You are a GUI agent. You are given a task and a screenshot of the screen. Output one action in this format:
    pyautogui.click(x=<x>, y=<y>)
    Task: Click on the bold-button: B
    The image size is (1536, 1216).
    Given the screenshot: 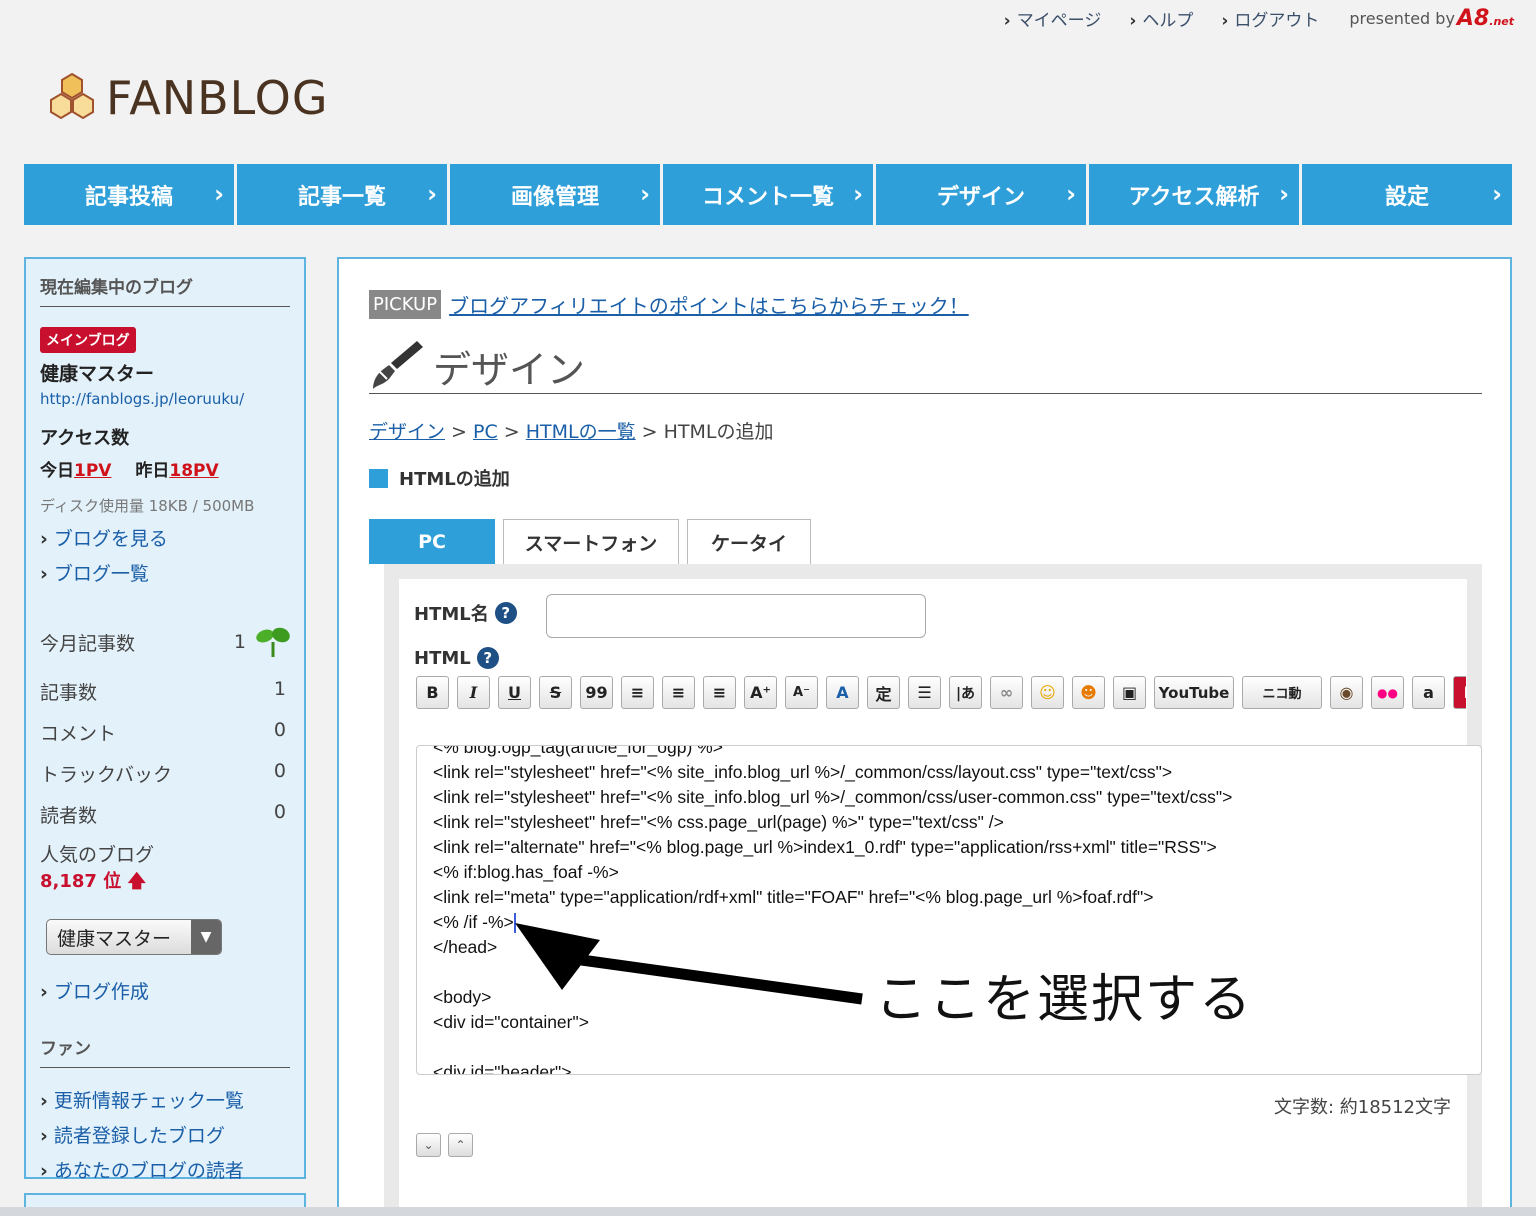 What is the action you would take?
    pyautogui.click(x=432, y=692)
    